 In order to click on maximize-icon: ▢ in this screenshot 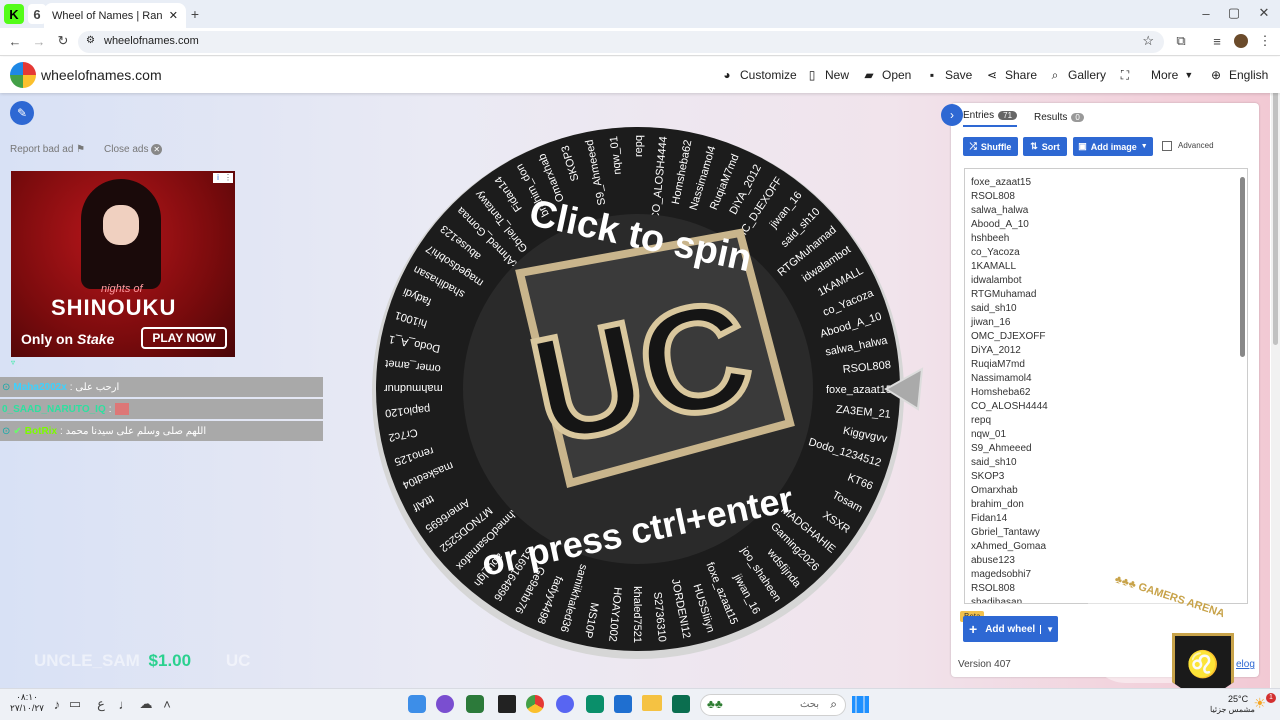, I will do `click(1234, 13)`.